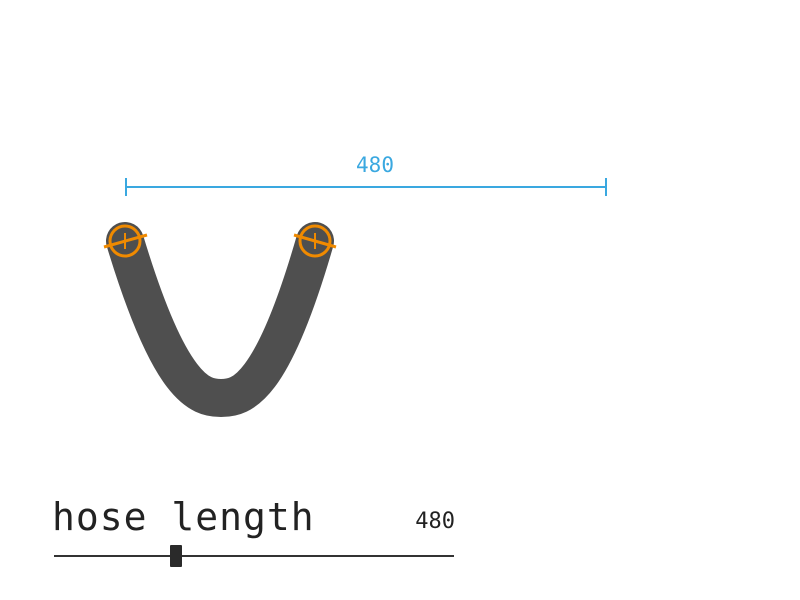  I want to click on dimension-label: 480, so click(375, 165).